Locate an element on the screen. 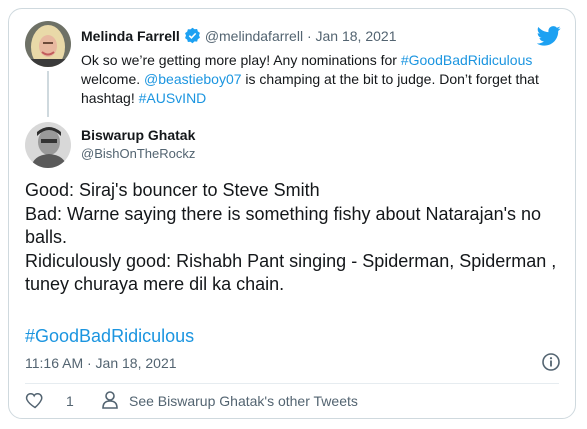 The image size is (587, 429). tweet-hashtag-link: #GoodBadRidiculous is located at coordinates (109, 336).